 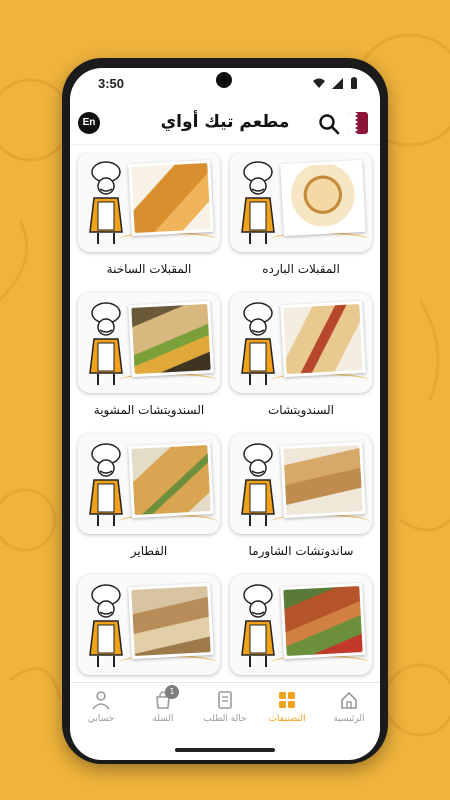 What do you see at coordinates (149, 551) in the screenshot?
I see `category-label: الفطاير` at bounding box center [149, 551].